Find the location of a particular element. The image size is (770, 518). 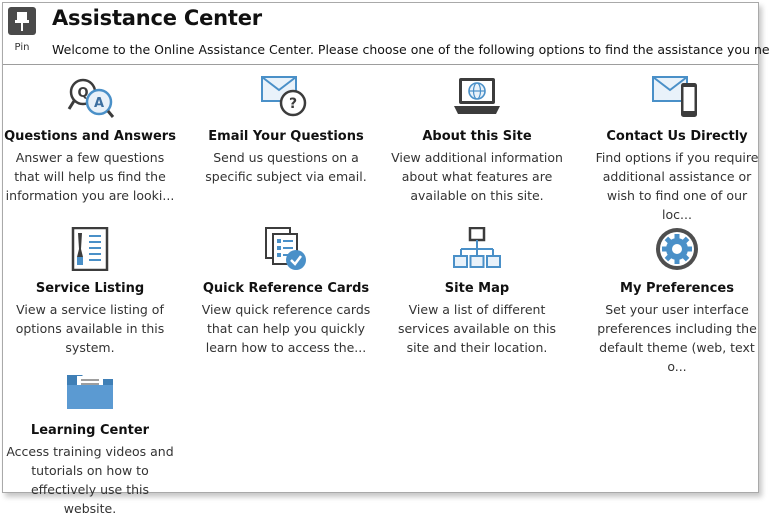

laptop-globe-icon is located at coordinates (477, 96).